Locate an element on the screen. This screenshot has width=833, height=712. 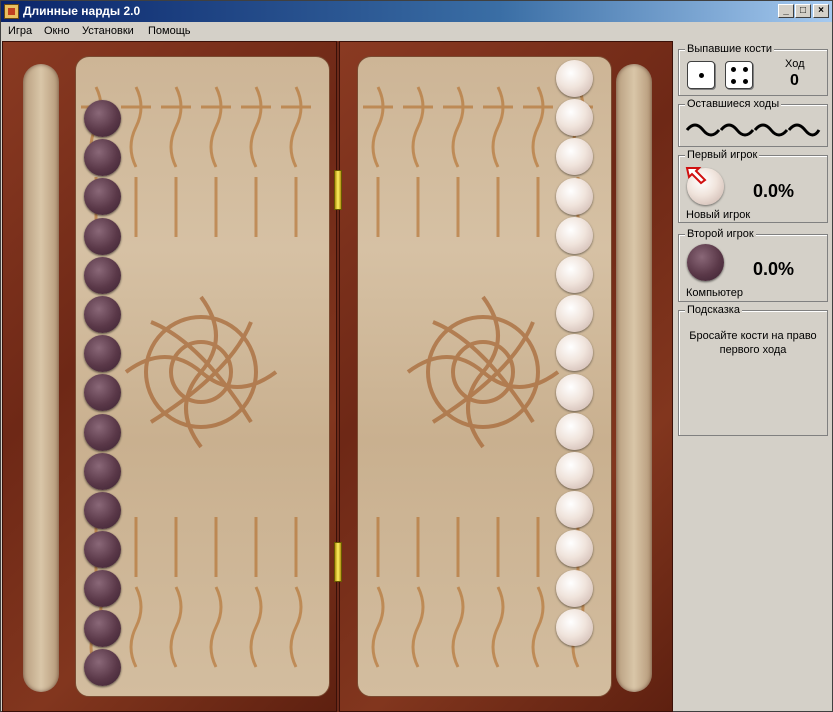
left-bear-off-rail is located at coordinates (41, 378).